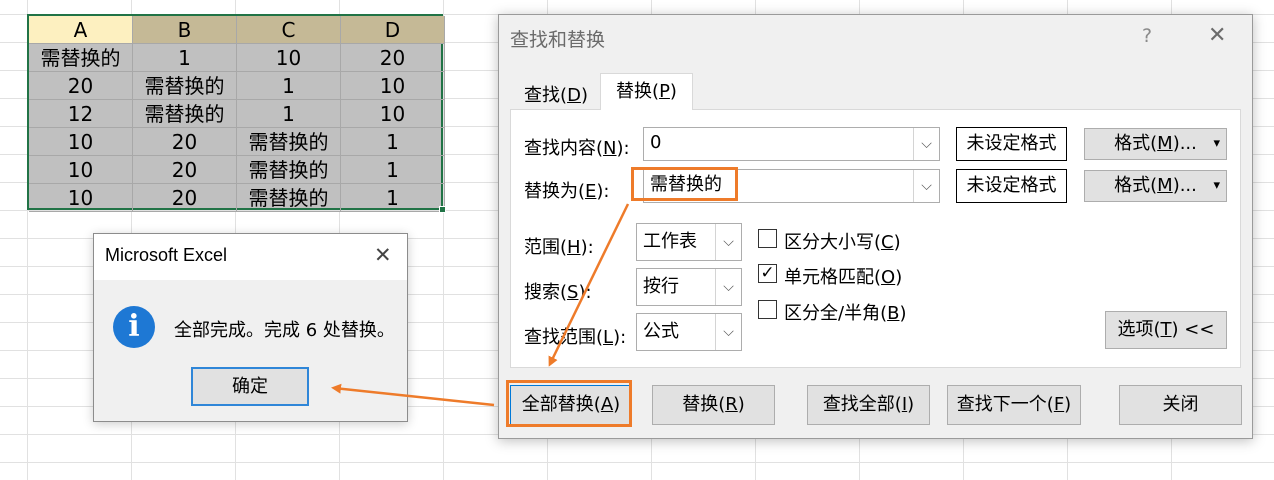 Image resolution: width=1274 pixels, height=480 pixels. I want to click on annotation-arrows, so click(480, 305).